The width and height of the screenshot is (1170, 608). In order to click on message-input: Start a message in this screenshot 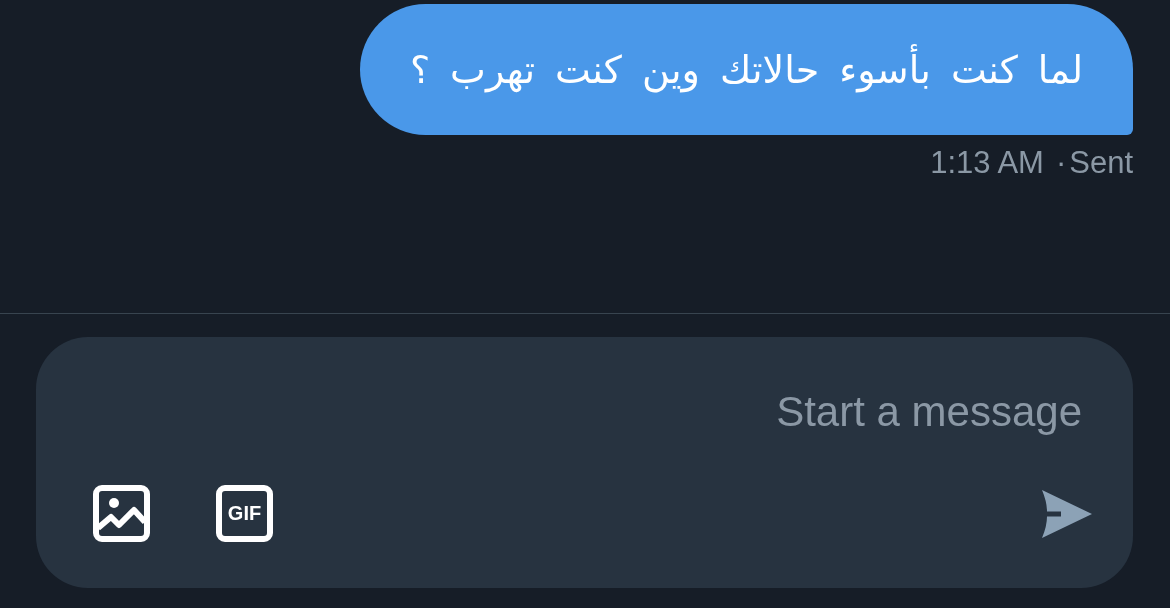, I will do `click(587, 412)`.